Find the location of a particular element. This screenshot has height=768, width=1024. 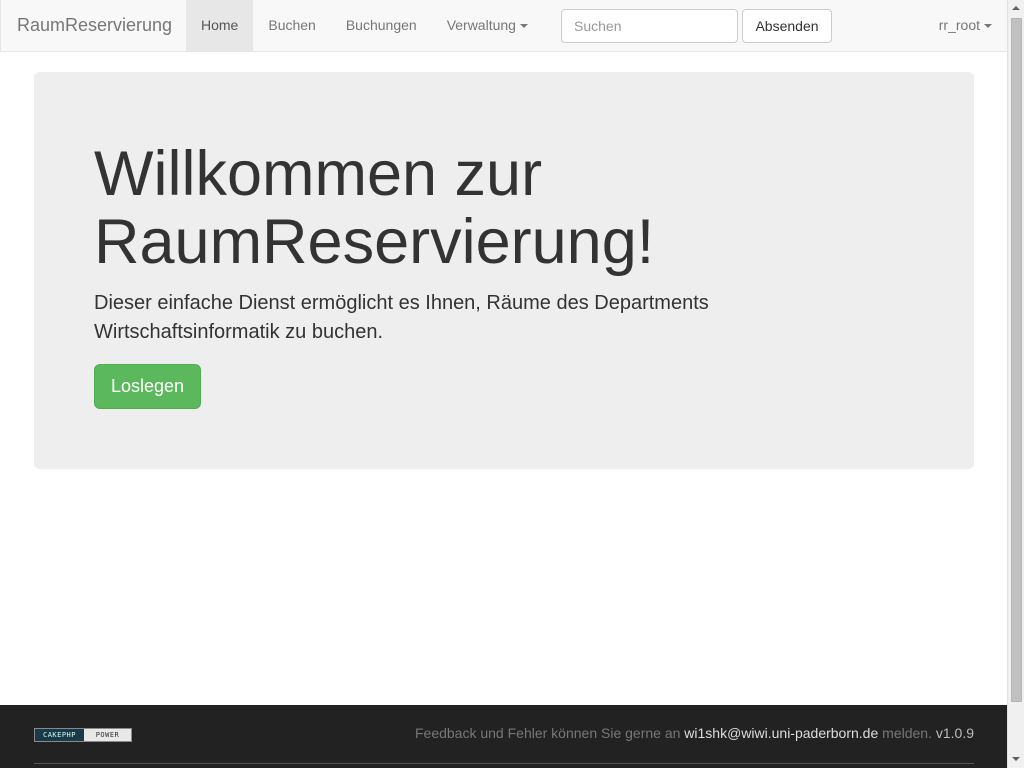

get-started-button: Loslegen is located at coordinates (148, 386).